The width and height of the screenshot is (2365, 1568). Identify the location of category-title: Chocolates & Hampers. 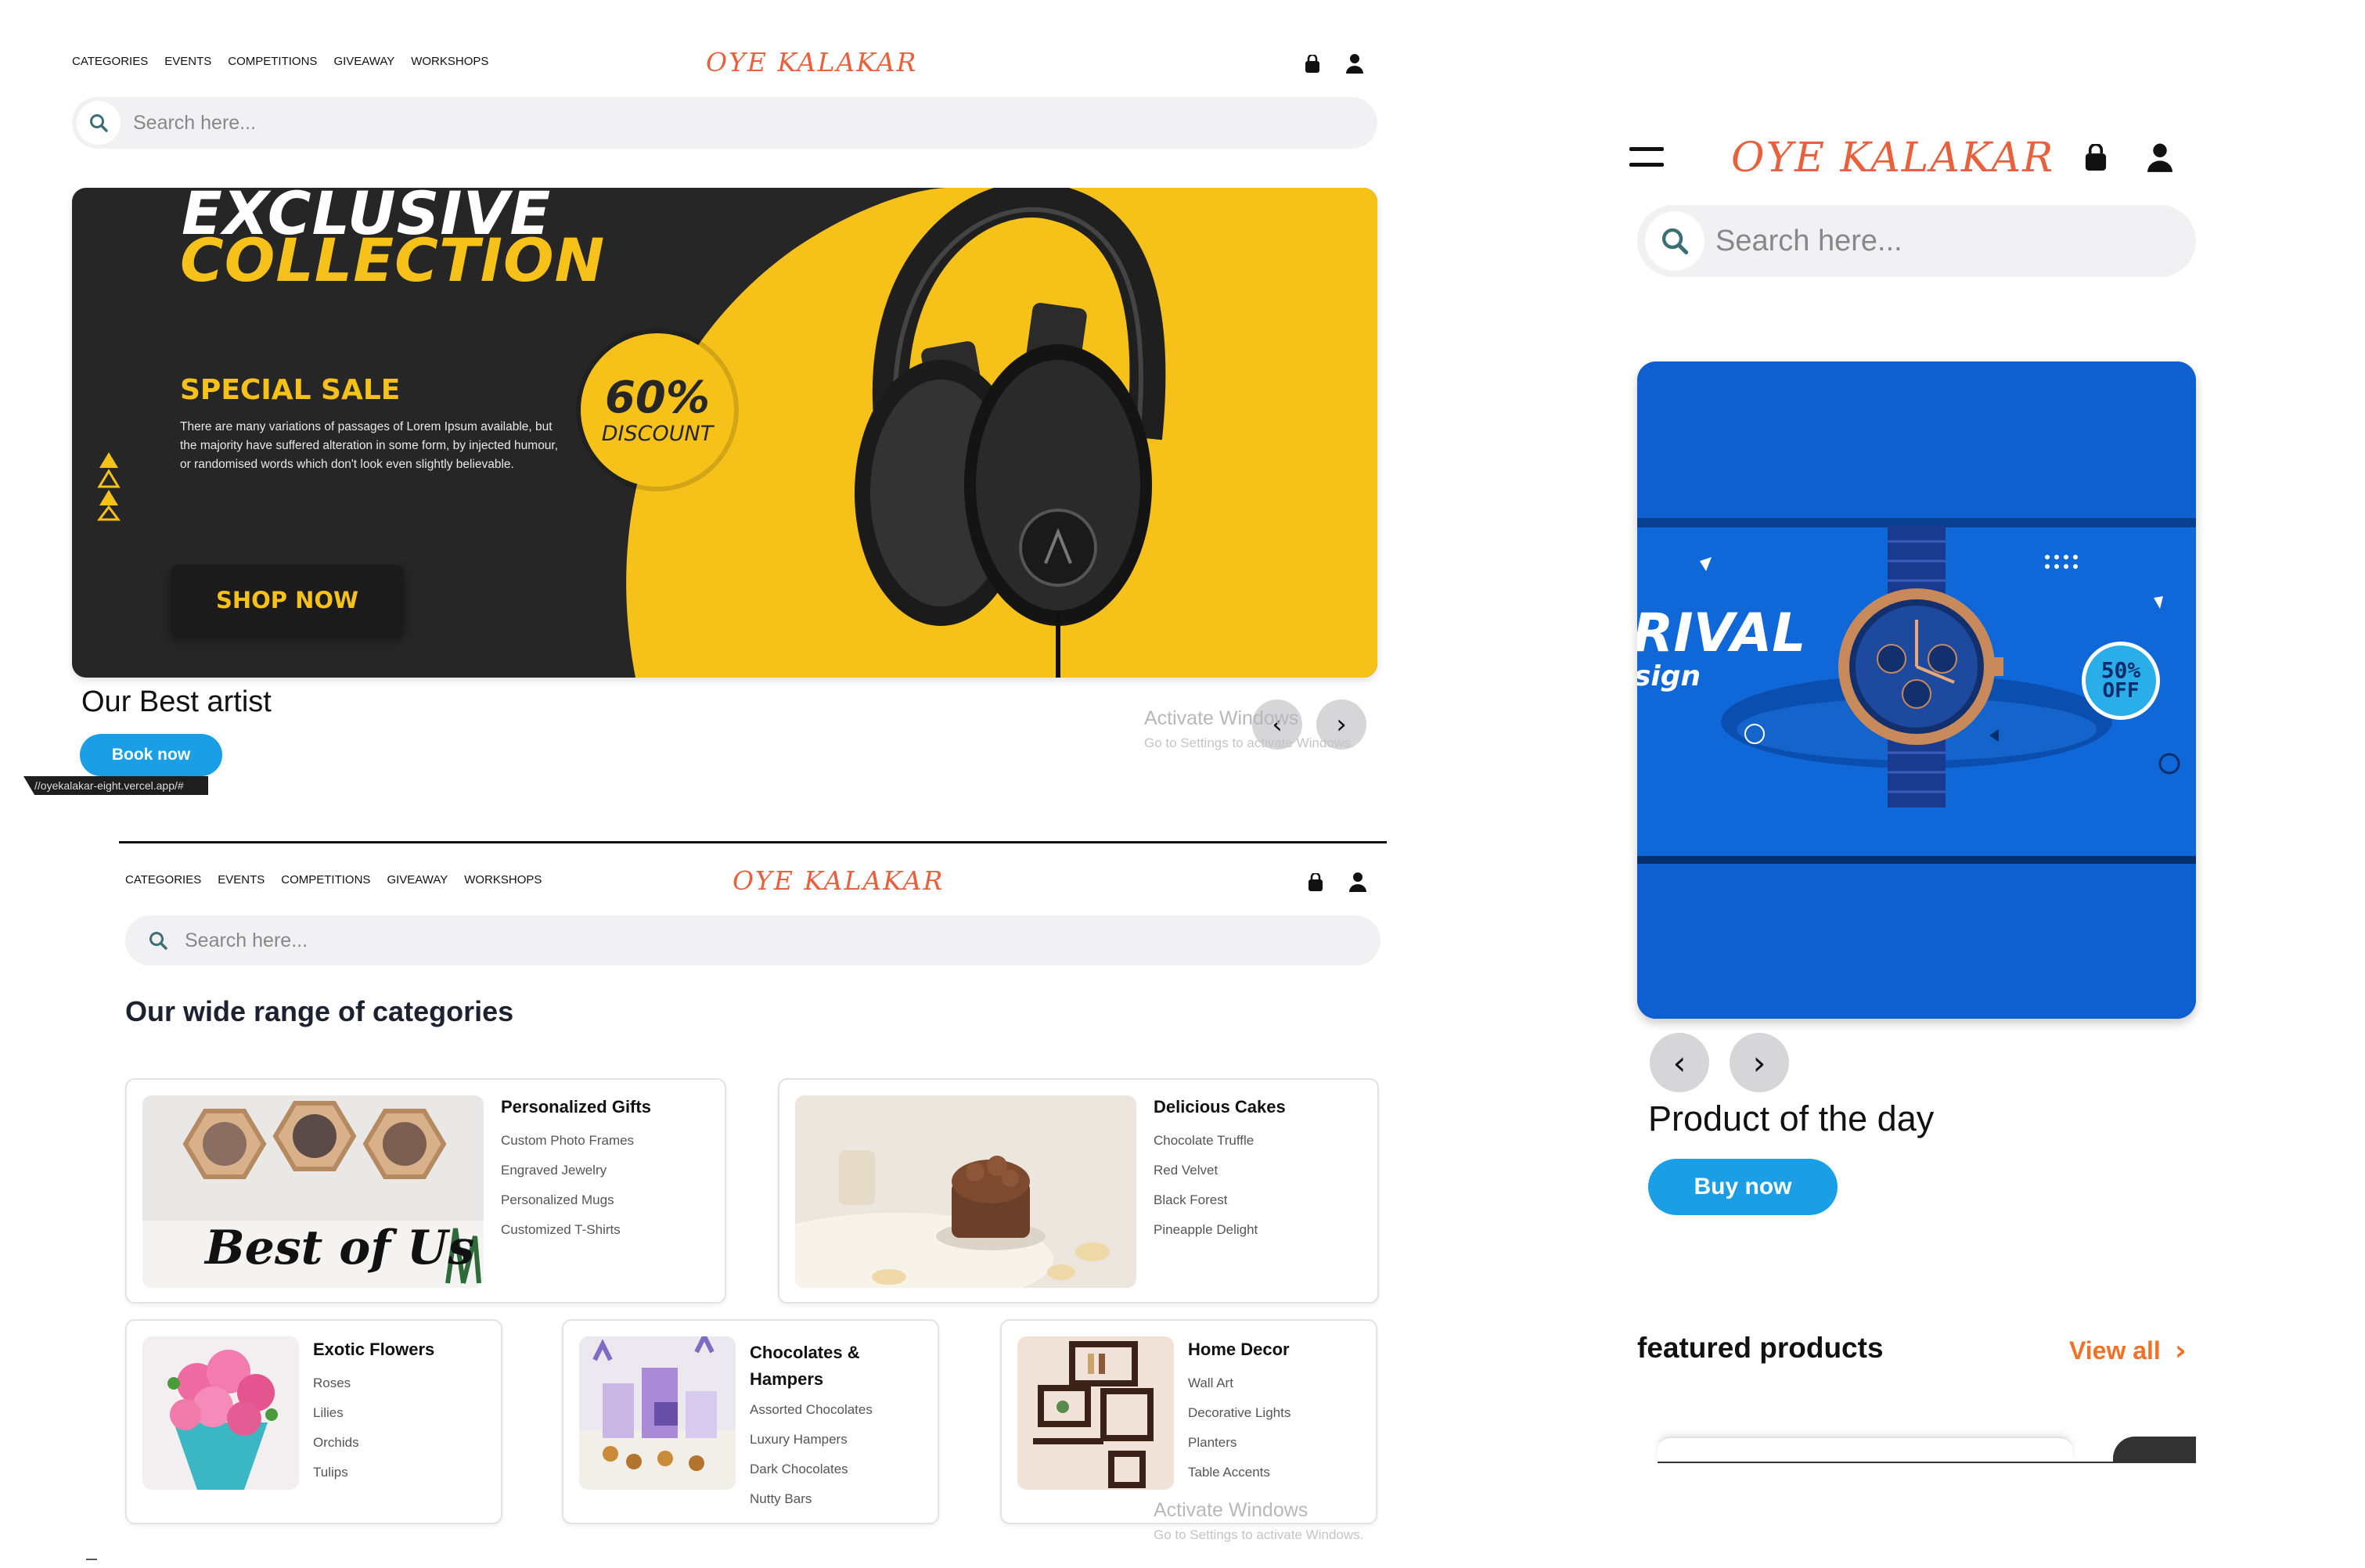
(805, 1366).